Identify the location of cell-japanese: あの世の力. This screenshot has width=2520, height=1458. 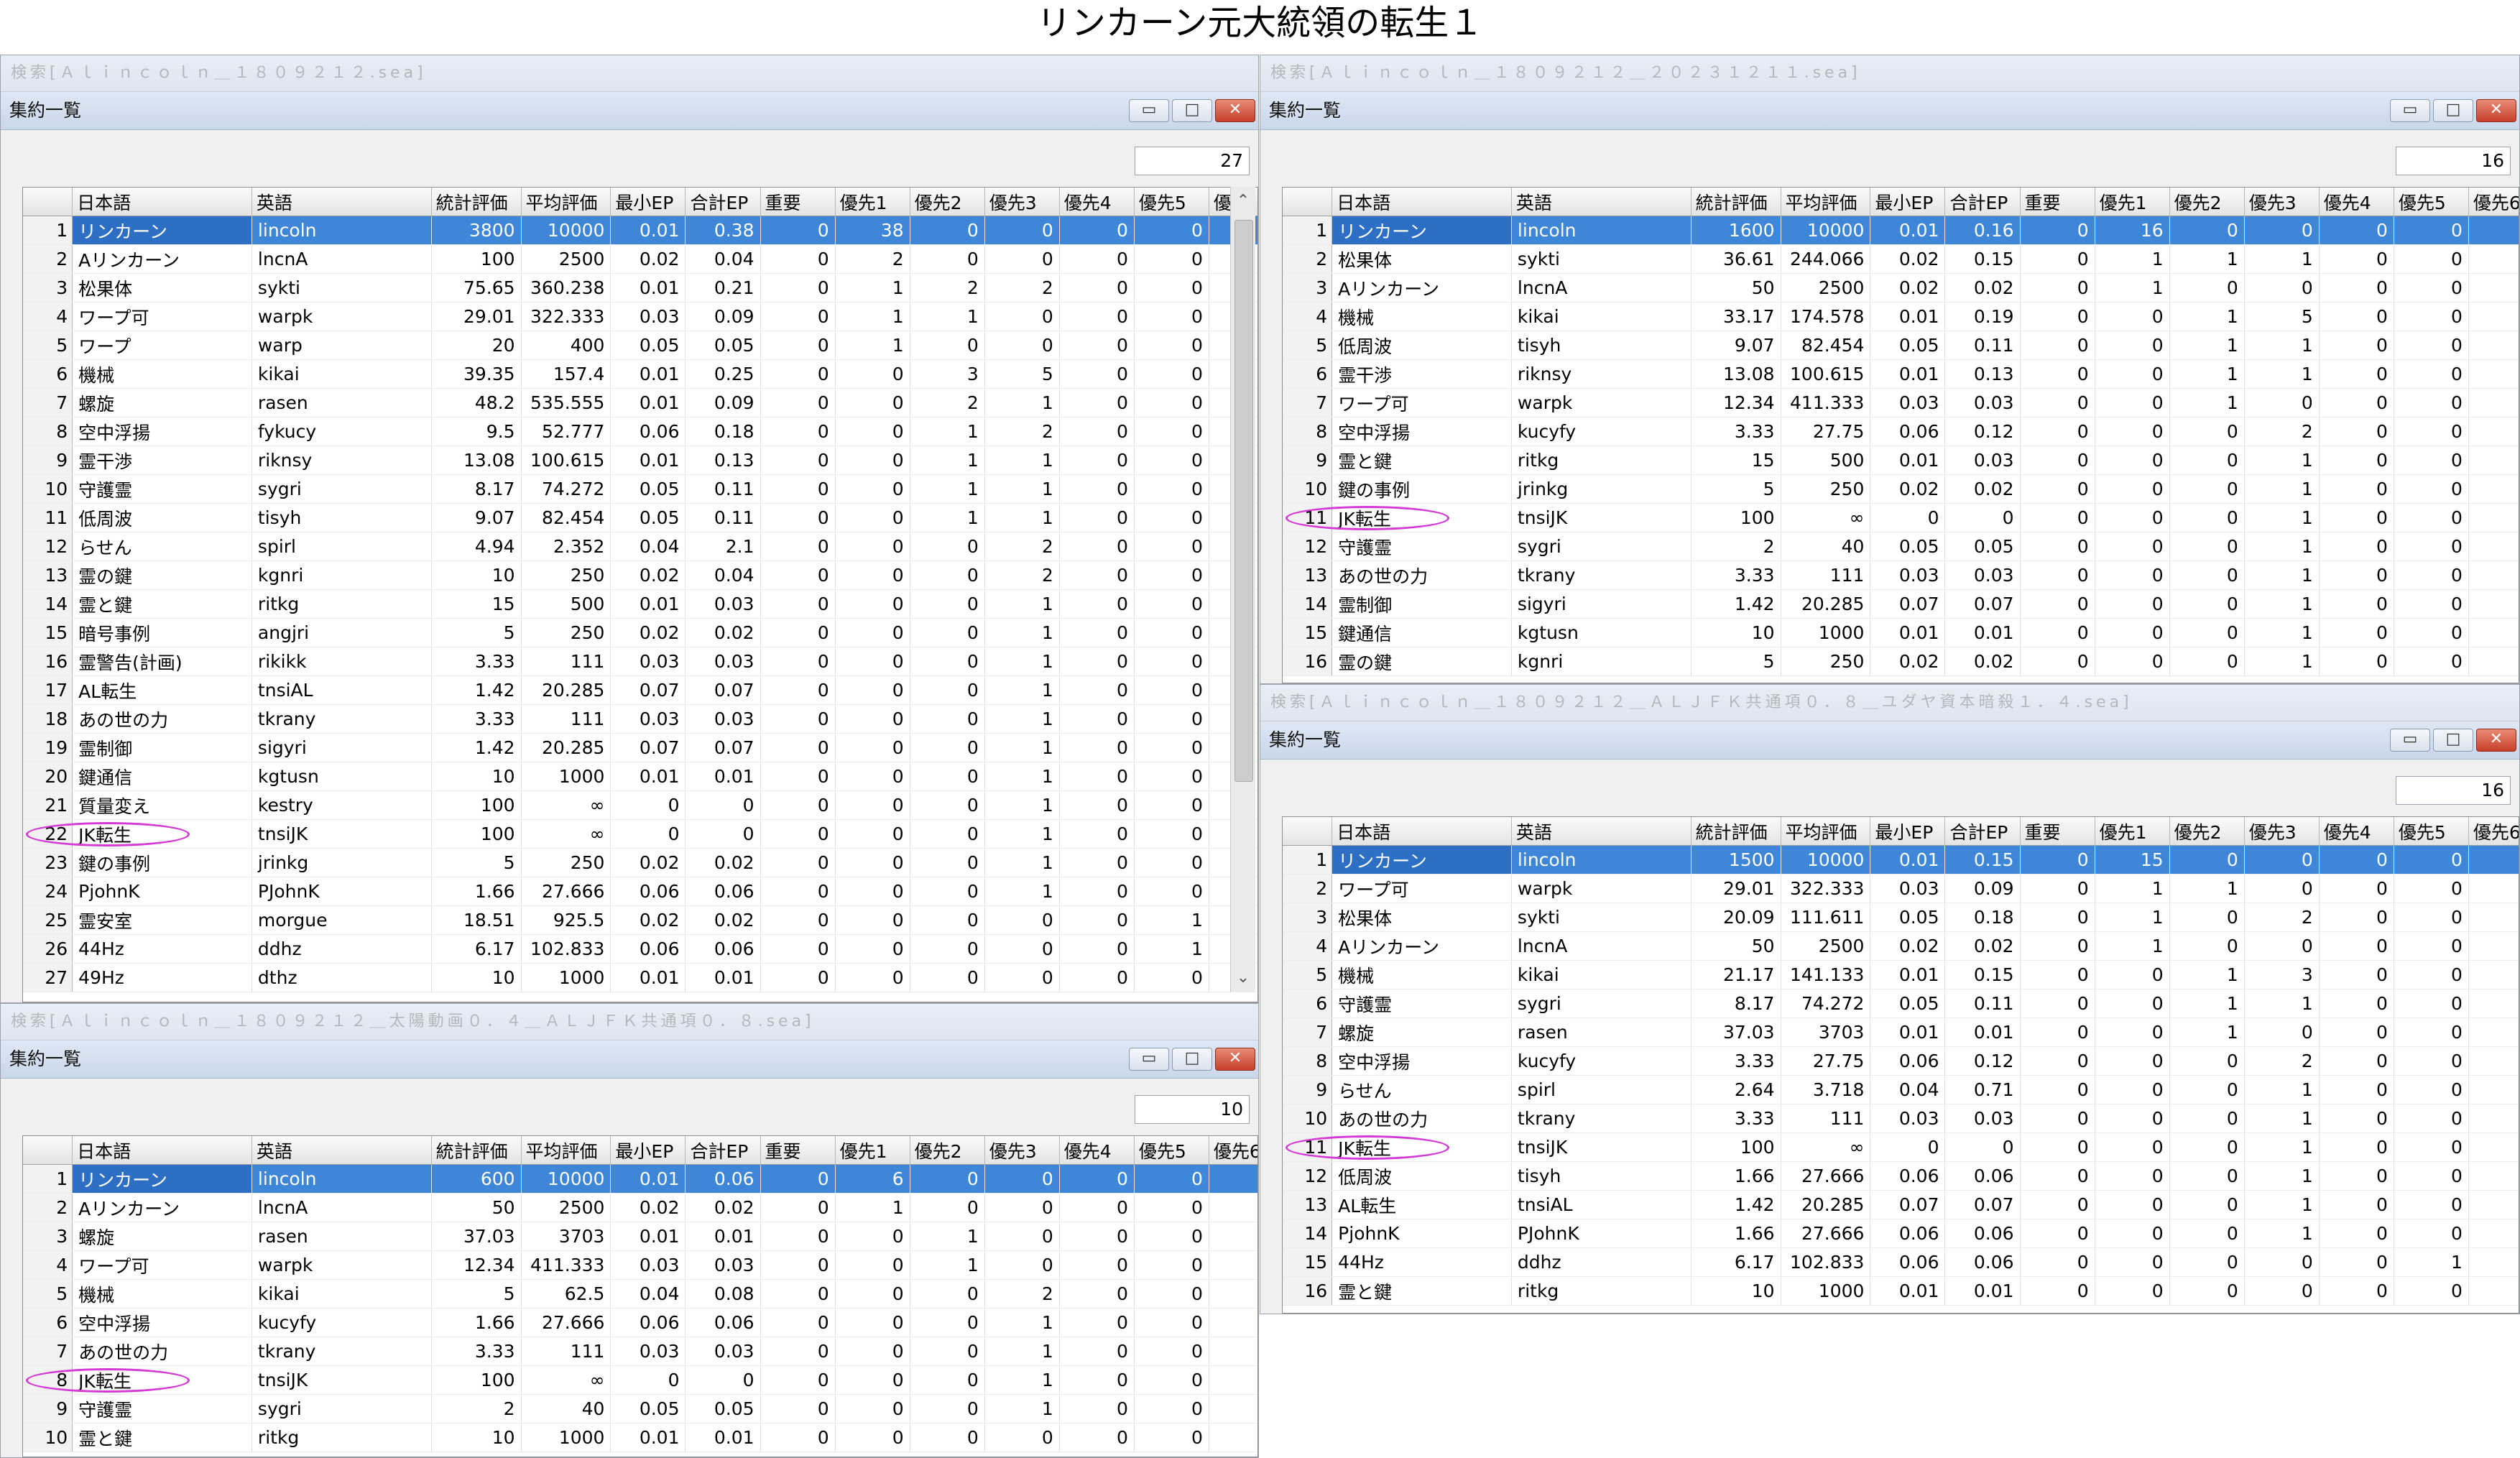
(1421, 575).